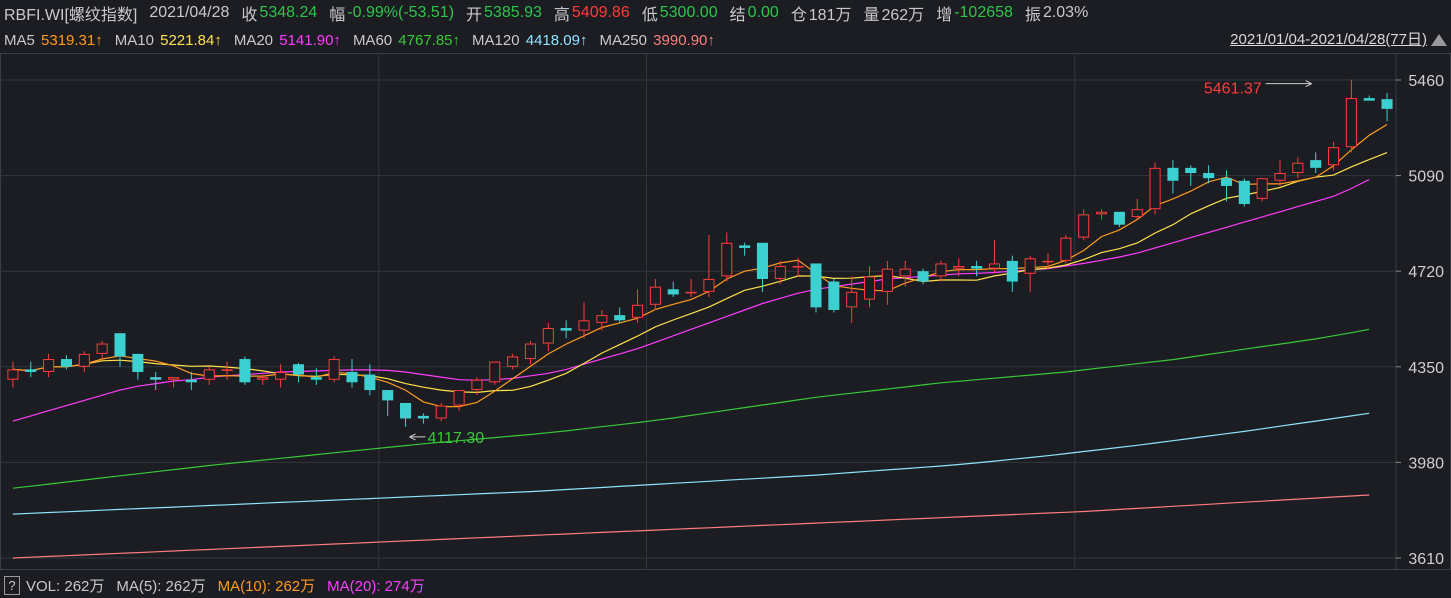 The height and width of the screenshot is (598, 1451). I want to click on triangle-up-icon, so click(1439, 40).